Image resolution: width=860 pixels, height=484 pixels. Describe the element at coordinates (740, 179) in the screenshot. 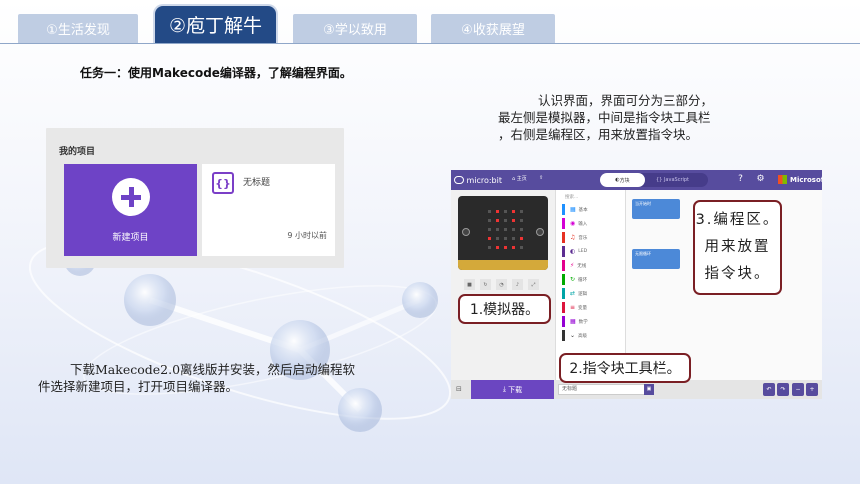

I see `help-icon: ?` at that location.